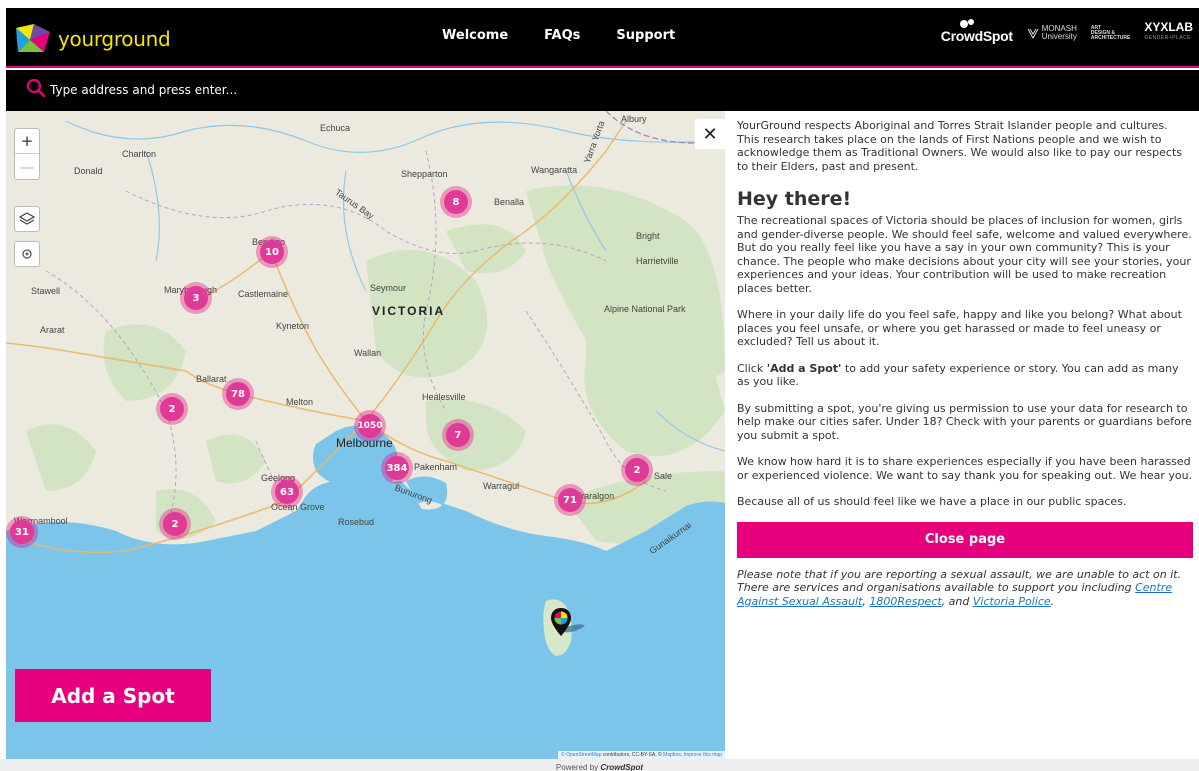 The image size is (1199, 771). What do you see at coordinates (27, 141) in the screenshot?
I see `zoom-in-button: +` at bounding box center [27, 141].